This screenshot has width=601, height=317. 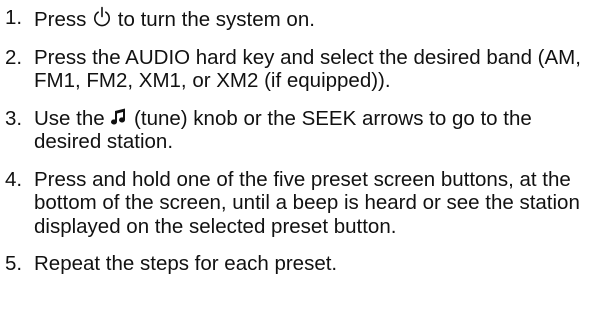 What do you see at coordinates (14, 179) in the screenshot?
I see `step-number: 4.` at bounding box center [14, 179].